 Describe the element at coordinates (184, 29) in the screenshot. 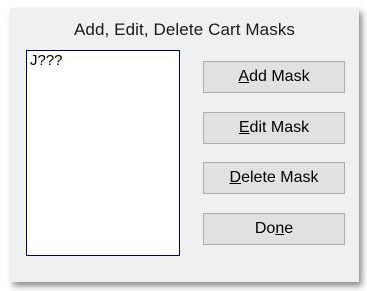

I see `dialog-title: Add, Edit, Delete Cart Masks` at that location.